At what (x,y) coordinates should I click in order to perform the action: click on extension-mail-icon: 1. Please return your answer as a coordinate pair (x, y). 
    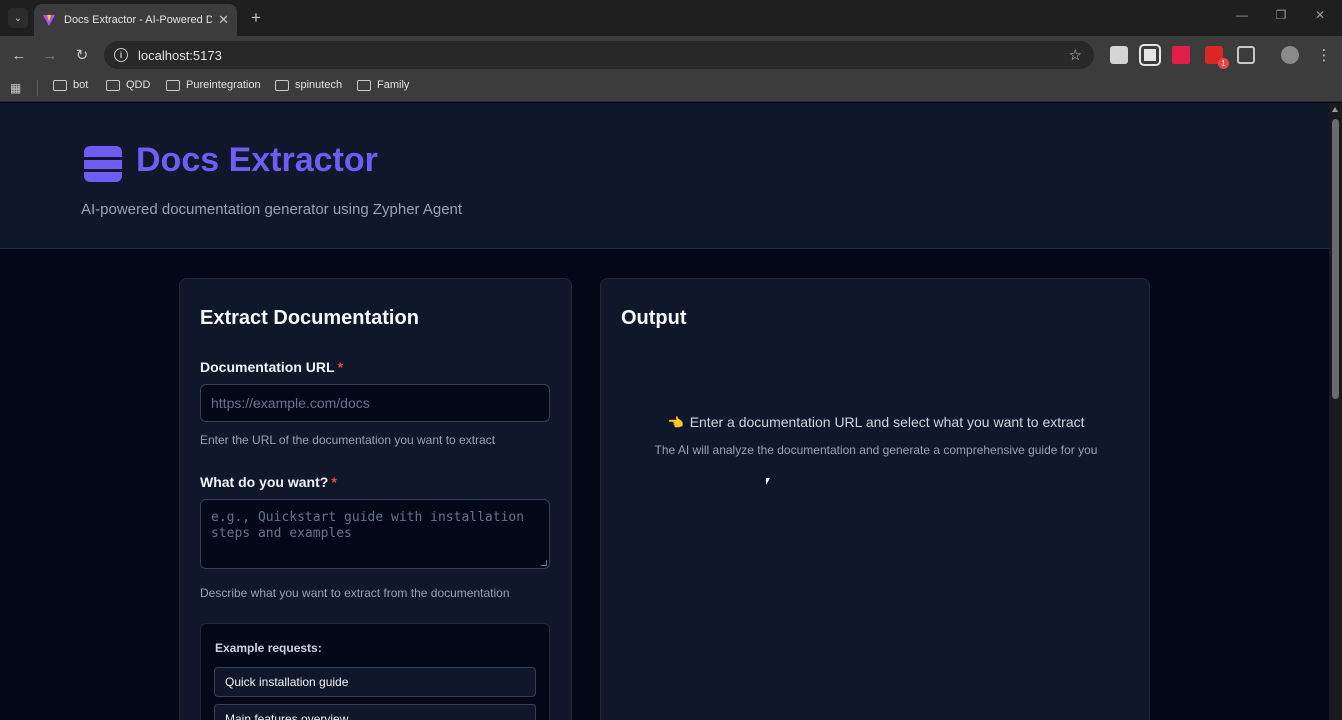
    Looking at the image, I should click on (1217, 57).